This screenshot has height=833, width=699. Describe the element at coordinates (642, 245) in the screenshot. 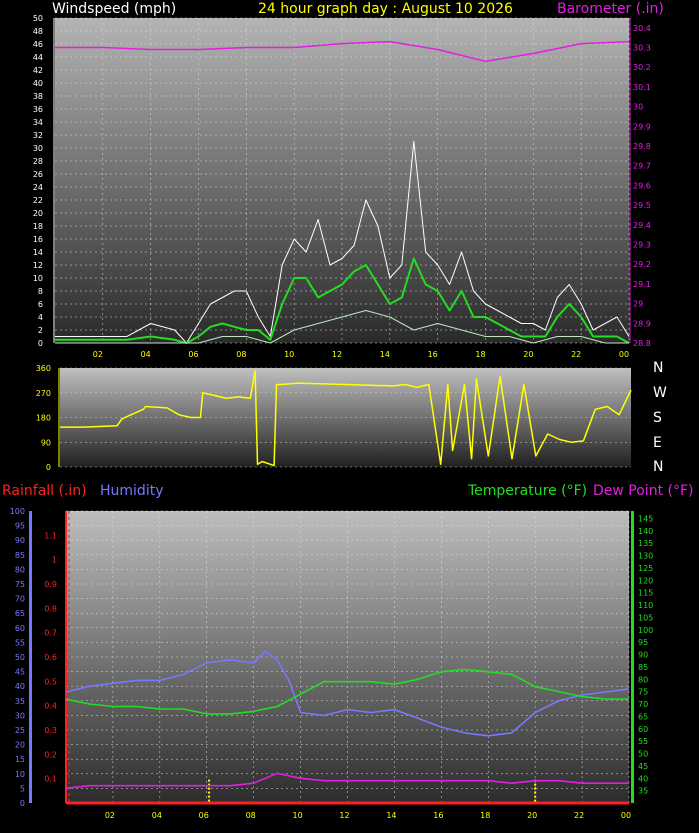

I see `barometer-tick-label: 29.3` at that location.